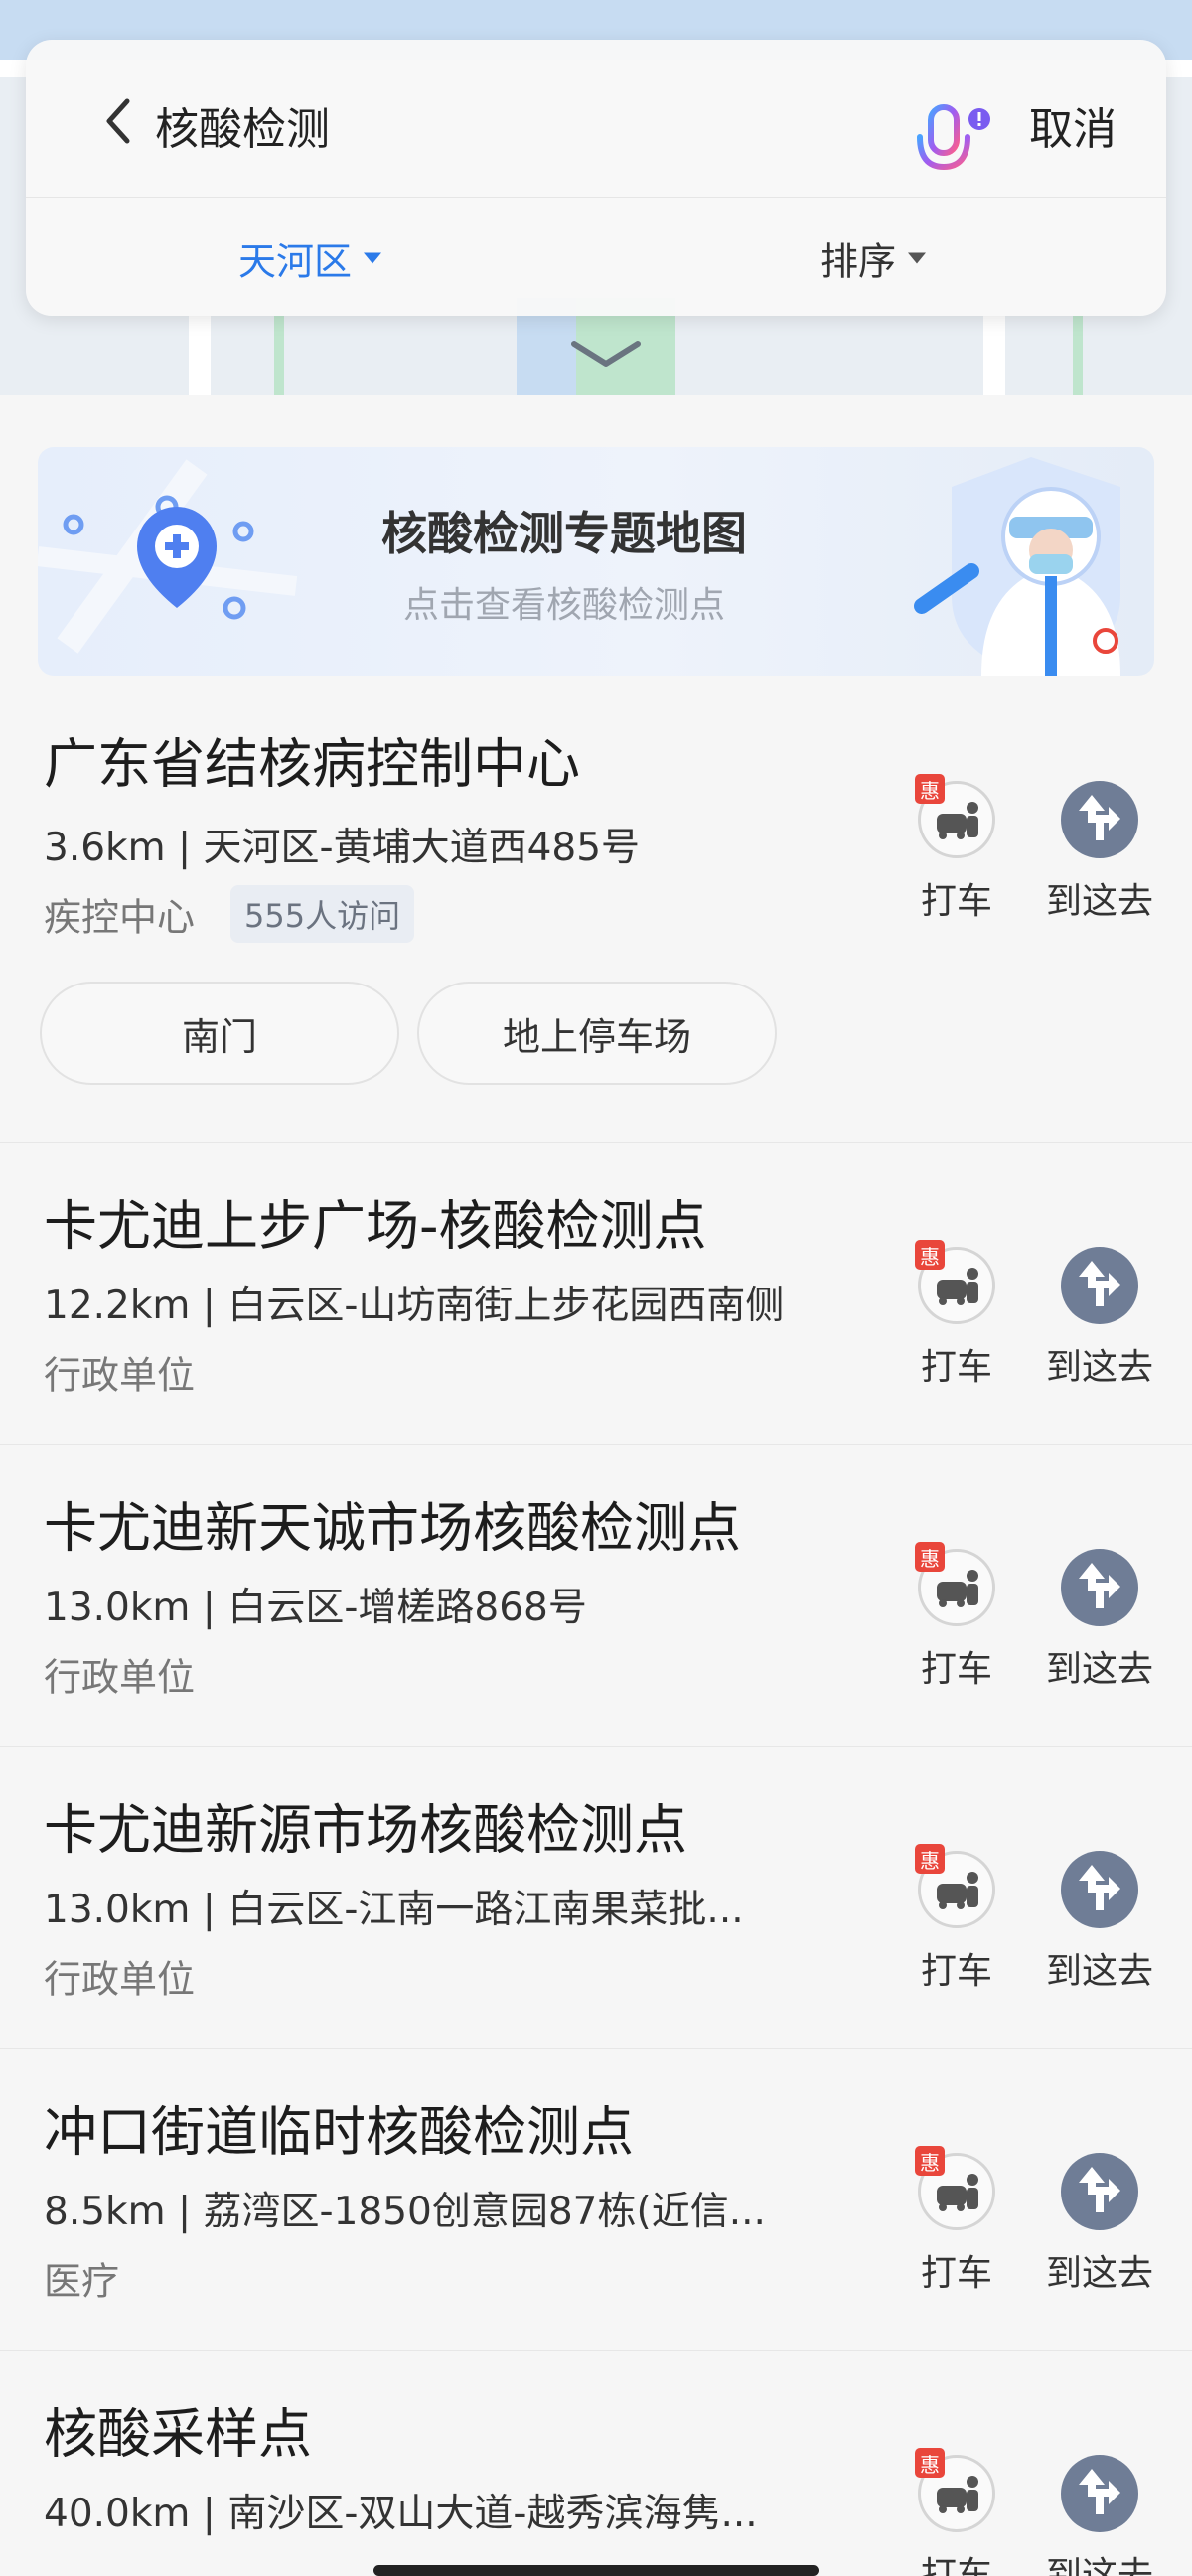 This screenshot has width=1192, height=2576. What do you see at coordinates (953, 137) in the screenshot?
I see `microphone-icon` at bounding box center [953, 137].